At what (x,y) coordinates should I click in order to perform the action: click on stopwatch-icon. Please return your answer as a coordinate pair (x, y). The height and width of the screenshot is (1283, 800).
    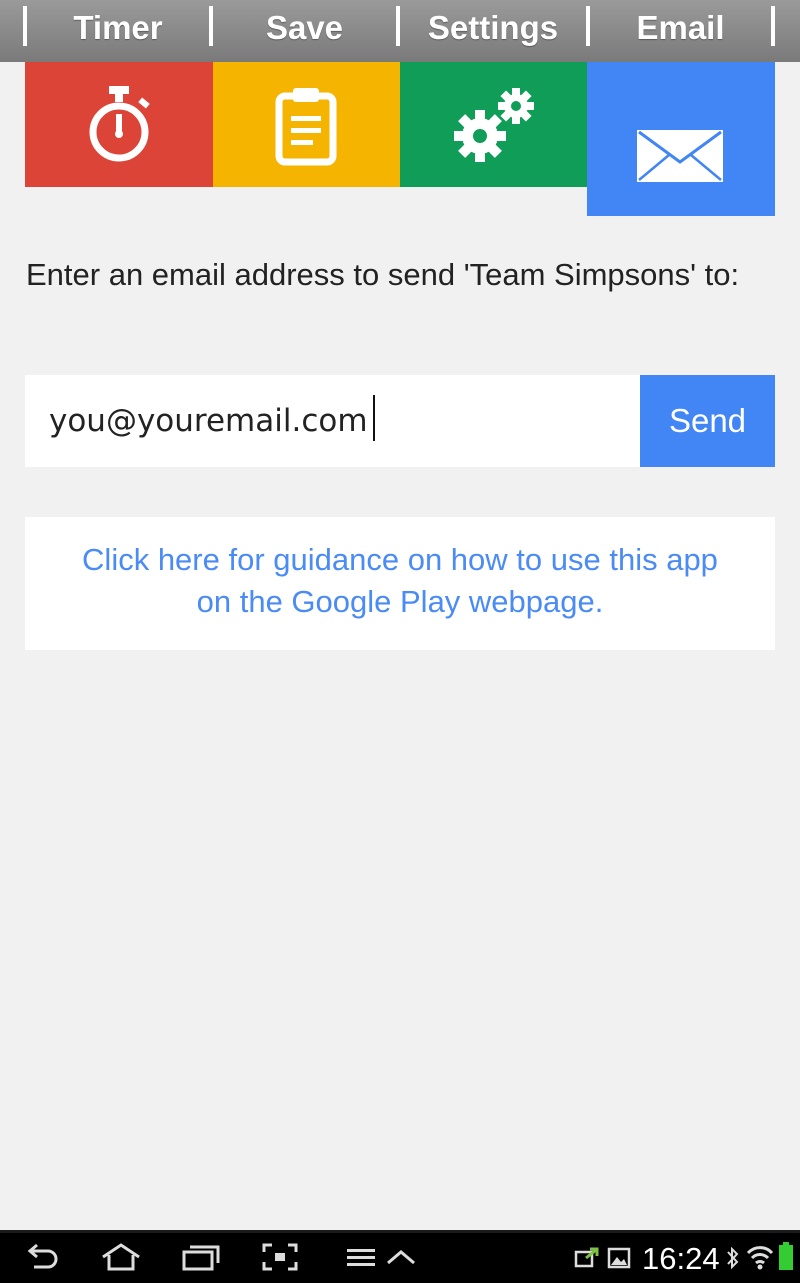
    Looking at the image, I should click on (119, 124).